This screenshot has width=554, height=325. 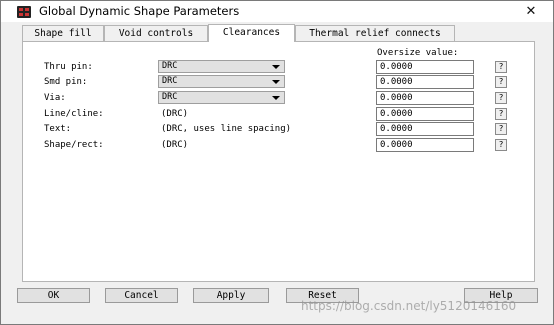 I want to click on via-oversize-value: 0.0000, so click(x=396, y=98).